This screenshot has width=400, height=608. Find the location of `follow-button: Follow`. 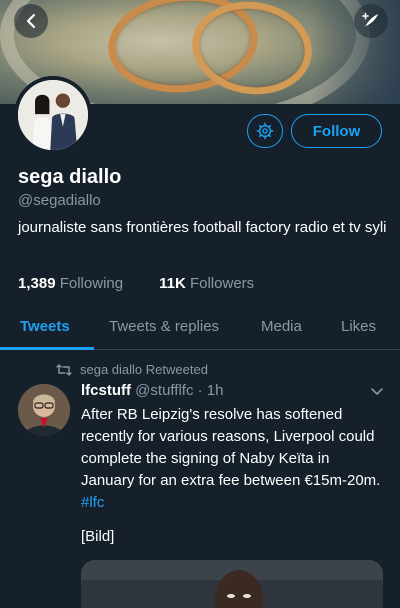

follow-button: Follow is located at coordinates (336, 131).